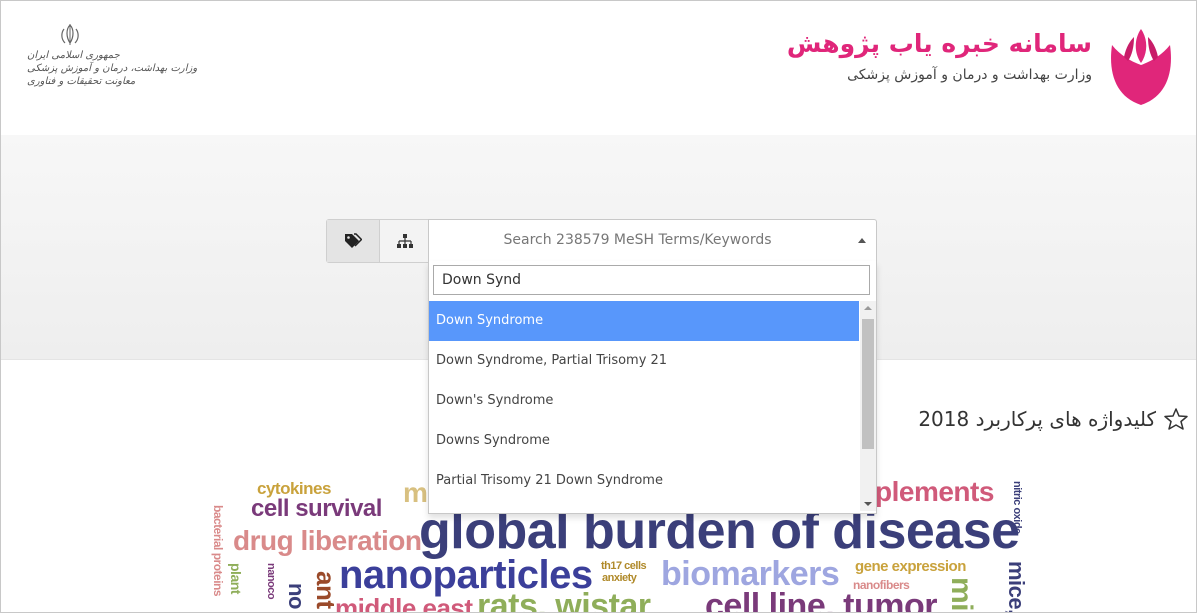  What do you see at coordinates (969, 75) in the screenshot?
I see `brand-subtitle: وزارت بهداشت و درمان و آموزش پزشکی` at bounding box center [969, 75].